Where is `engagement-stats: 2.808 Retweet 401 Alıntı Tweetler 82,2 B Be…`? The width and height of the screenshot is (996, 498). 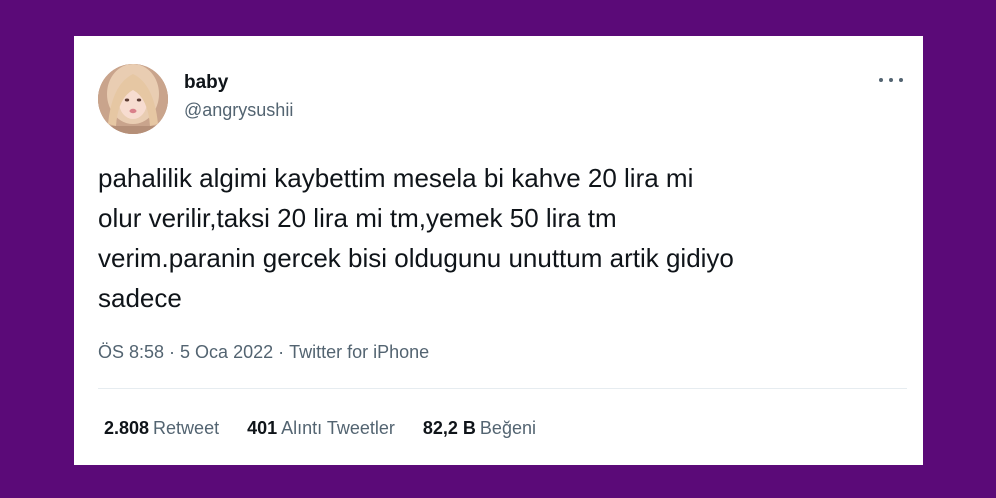
engagement-stats: 2.808 Retweet 401 Alıntı Tweetler 82,2 B Be… is located at coordinates (320, 428).